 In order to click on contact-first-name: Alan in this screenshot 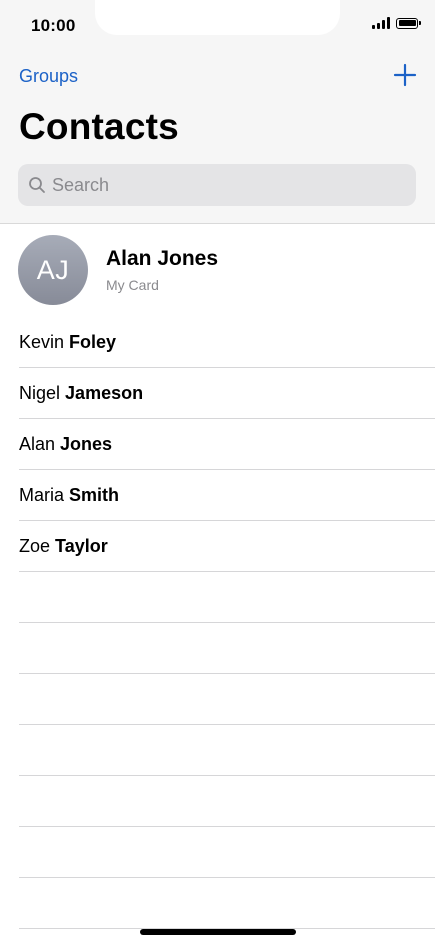, I will do `click(37, 444)`.